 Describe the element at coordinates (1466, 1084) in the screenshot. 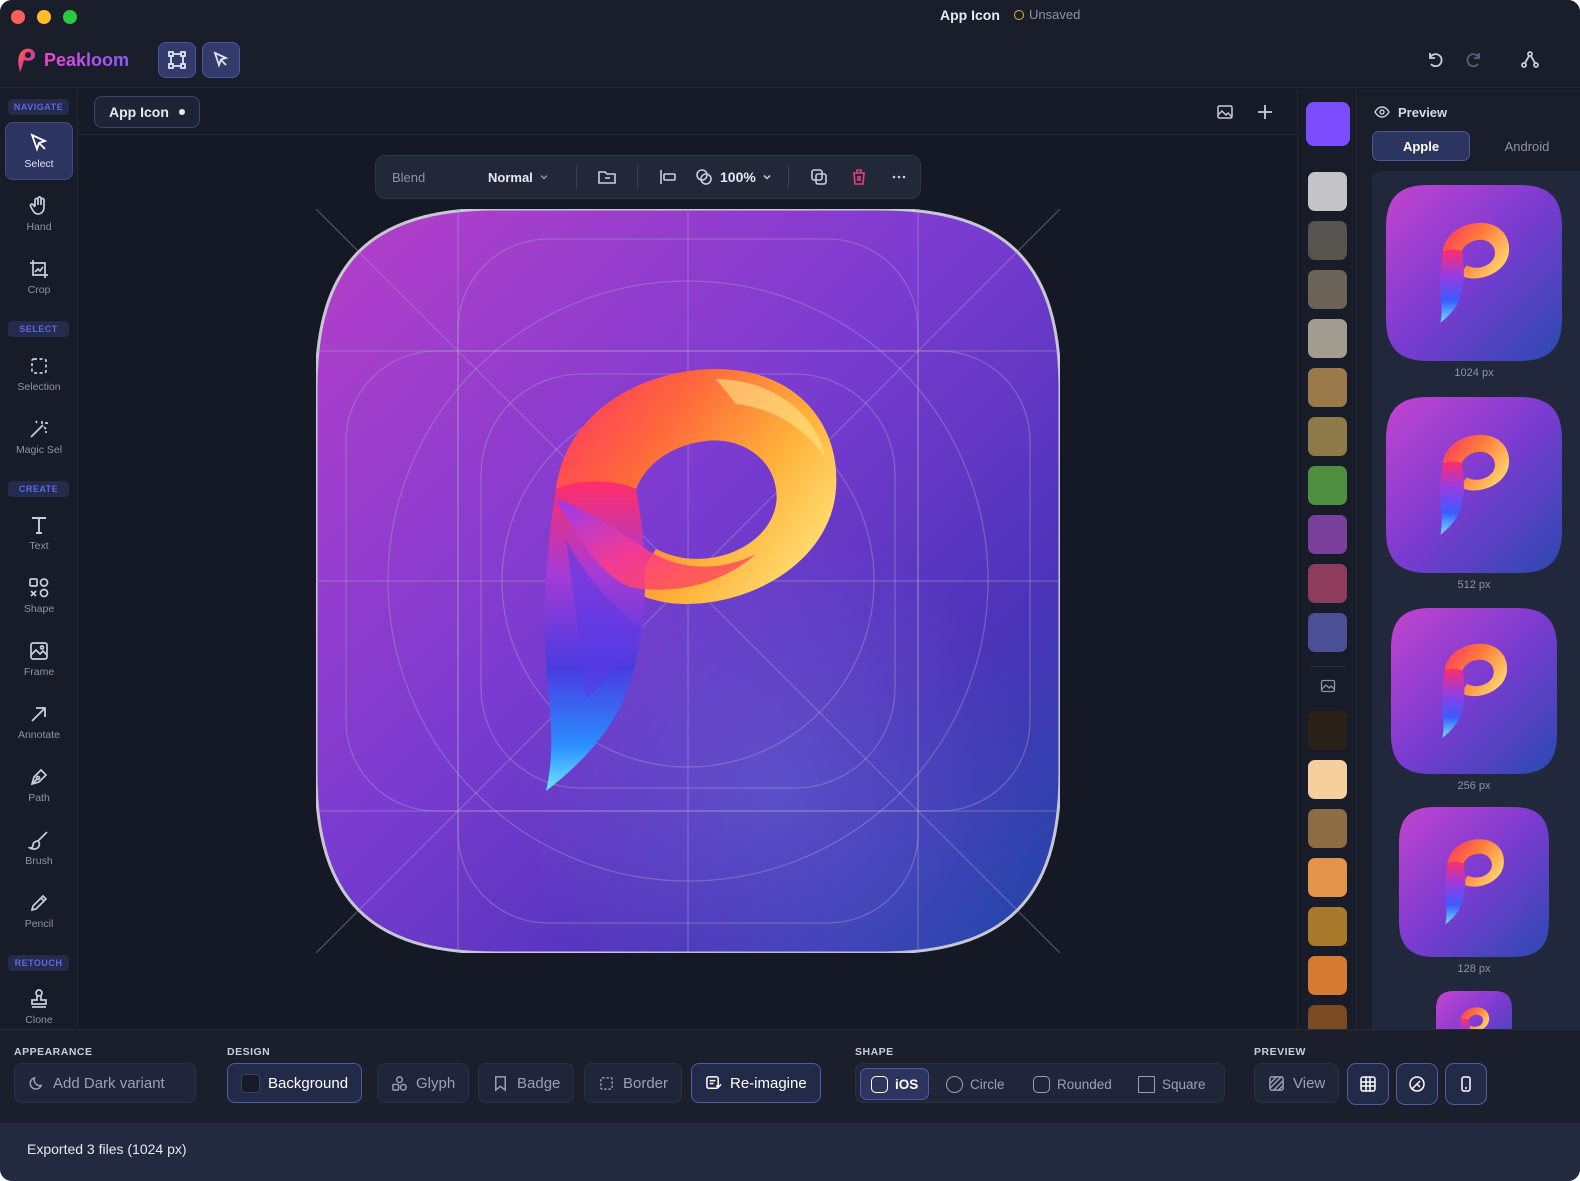

I see `device-preview-button` at that location.